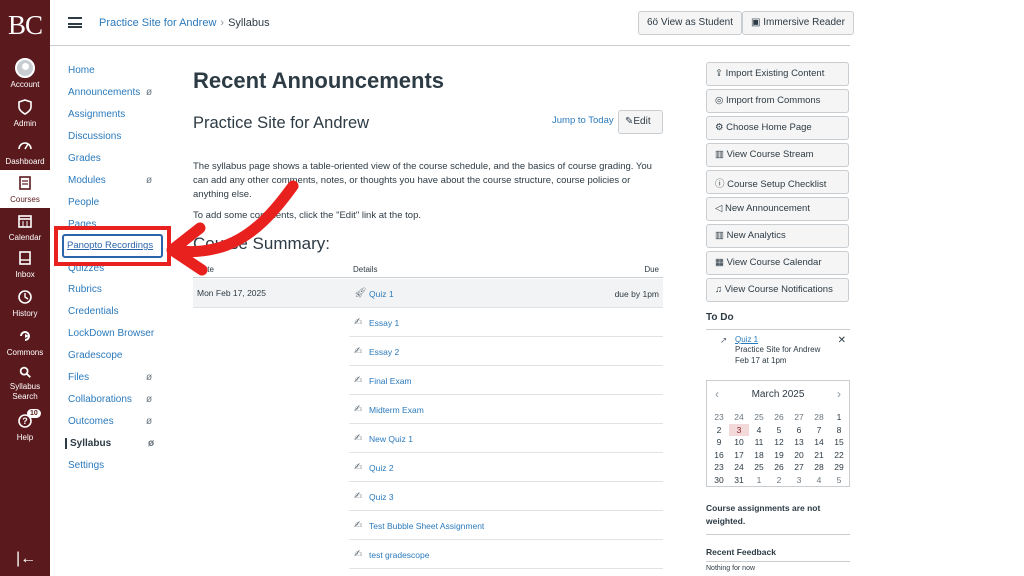 The width and height of the screenshot is (1024, 576). What do you see at coordinates (506, 496) in the screenshot?
I see `table-row: ✍︎ Quiz 3` at bounding box center [506, 496].